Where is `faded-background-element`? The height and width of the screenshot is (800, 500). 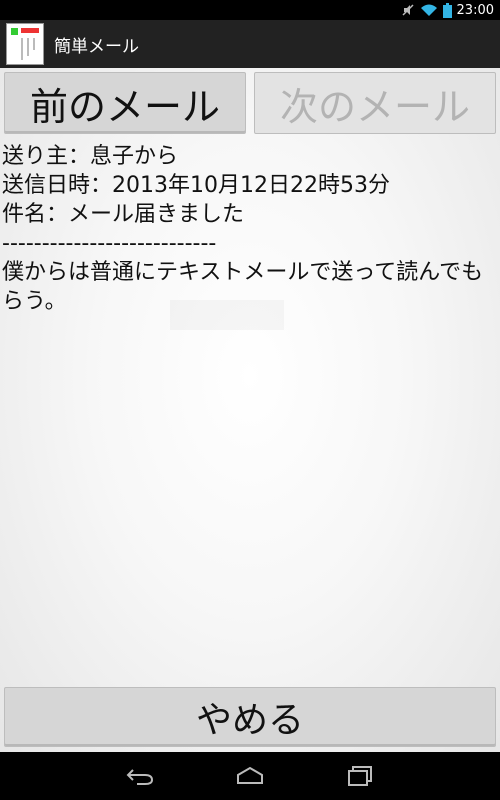
faded-background-element is located at coordinates (227, 315).